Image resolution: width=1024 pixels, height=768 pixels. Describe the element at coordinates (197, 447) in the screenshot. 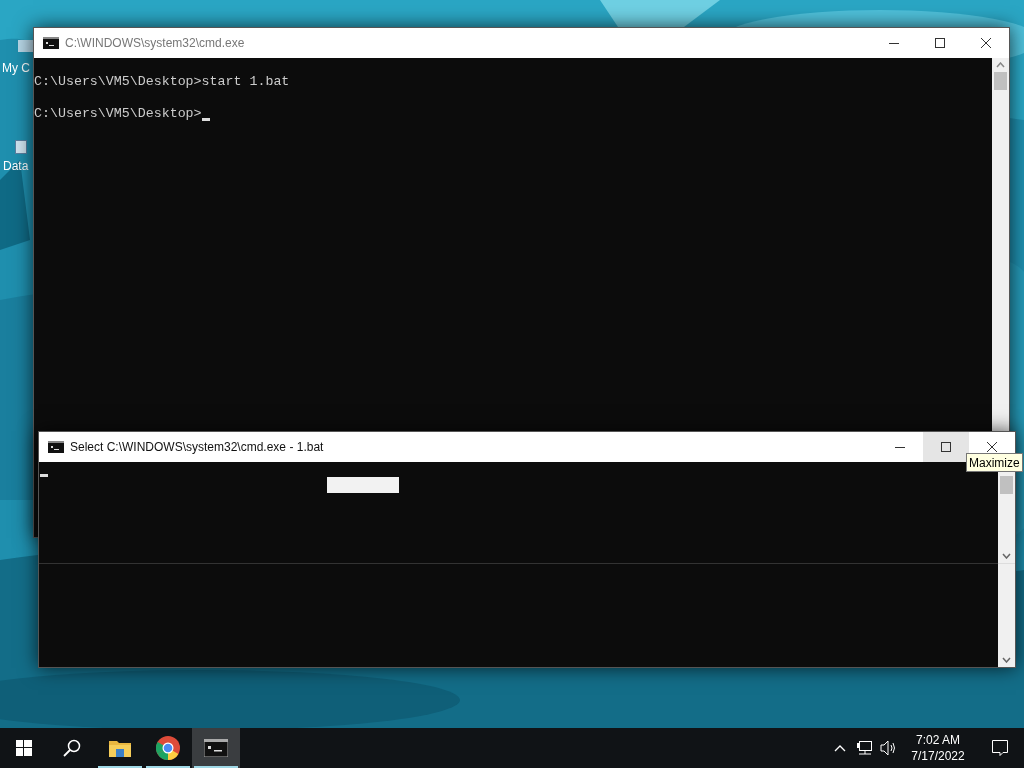

I see `window-title: Select C:\WINDOWS\system32\cmd.exe - 1.bat` at that location.